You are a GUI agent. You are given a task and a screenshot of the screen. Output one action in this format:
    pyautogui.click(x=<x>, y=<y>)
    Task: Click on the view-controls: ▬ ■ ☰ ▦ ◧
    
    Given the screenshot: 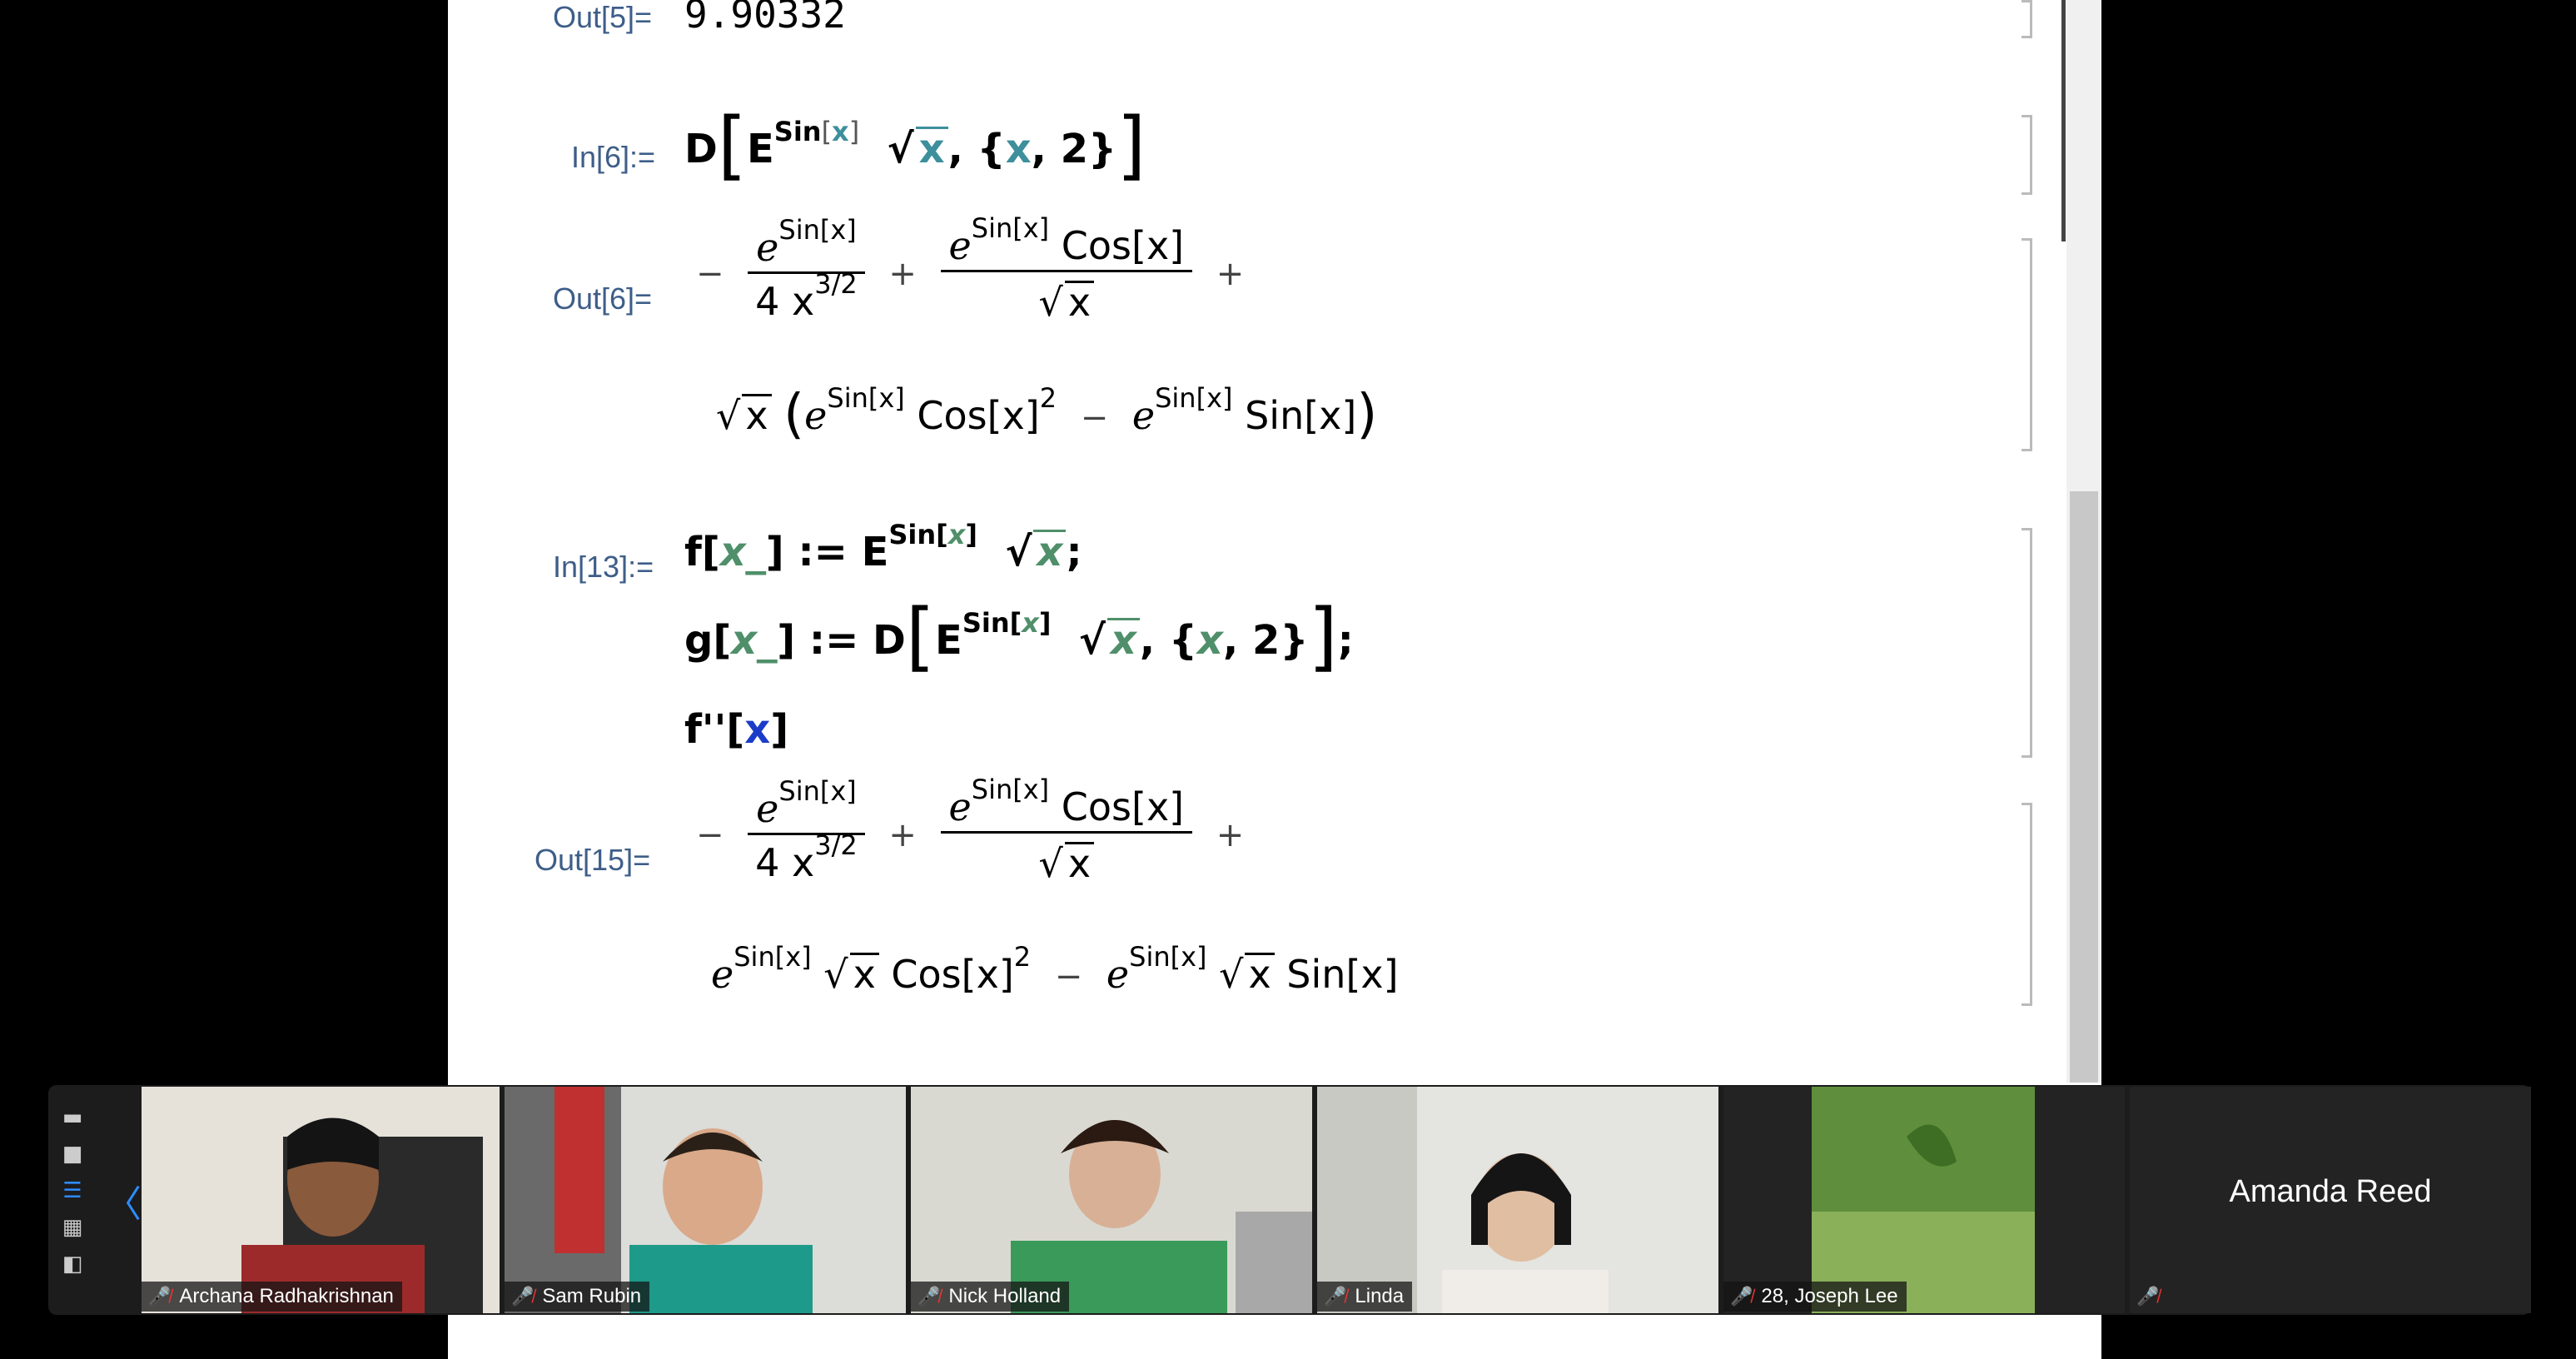 What is the action you would take?
    pyautogui.click(x=72, y=1199)
    